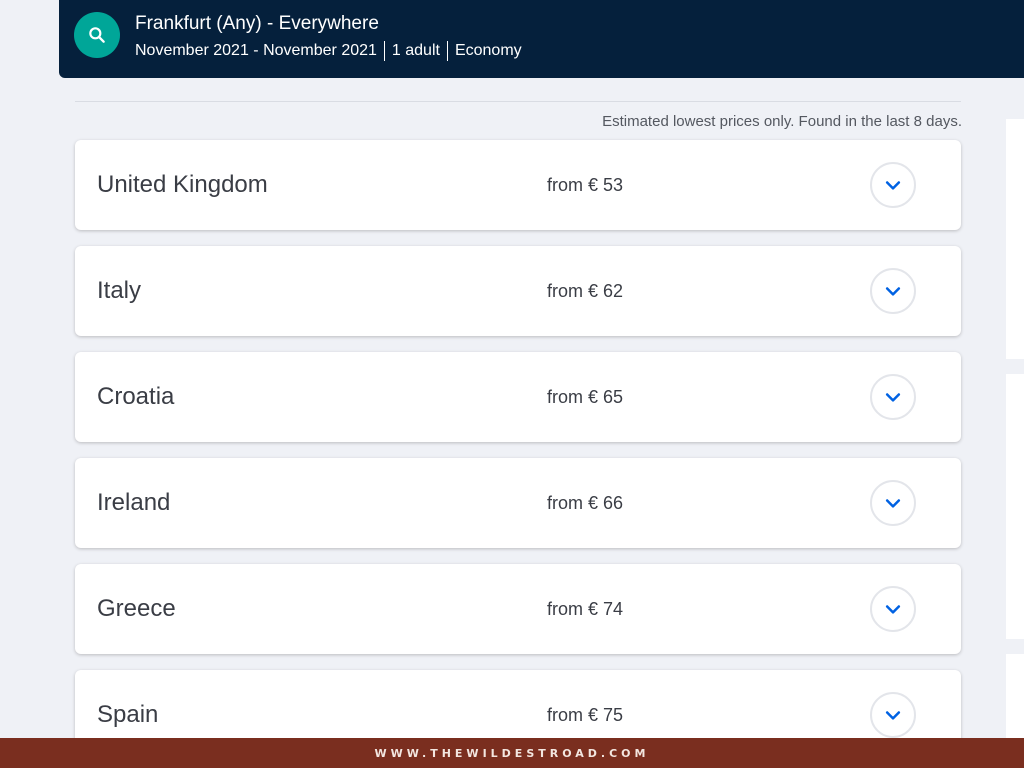  What do you see at coordinates (134, 502) in the screenshot?
I see `country-name: Ireland` at bounding box center [134, 502].